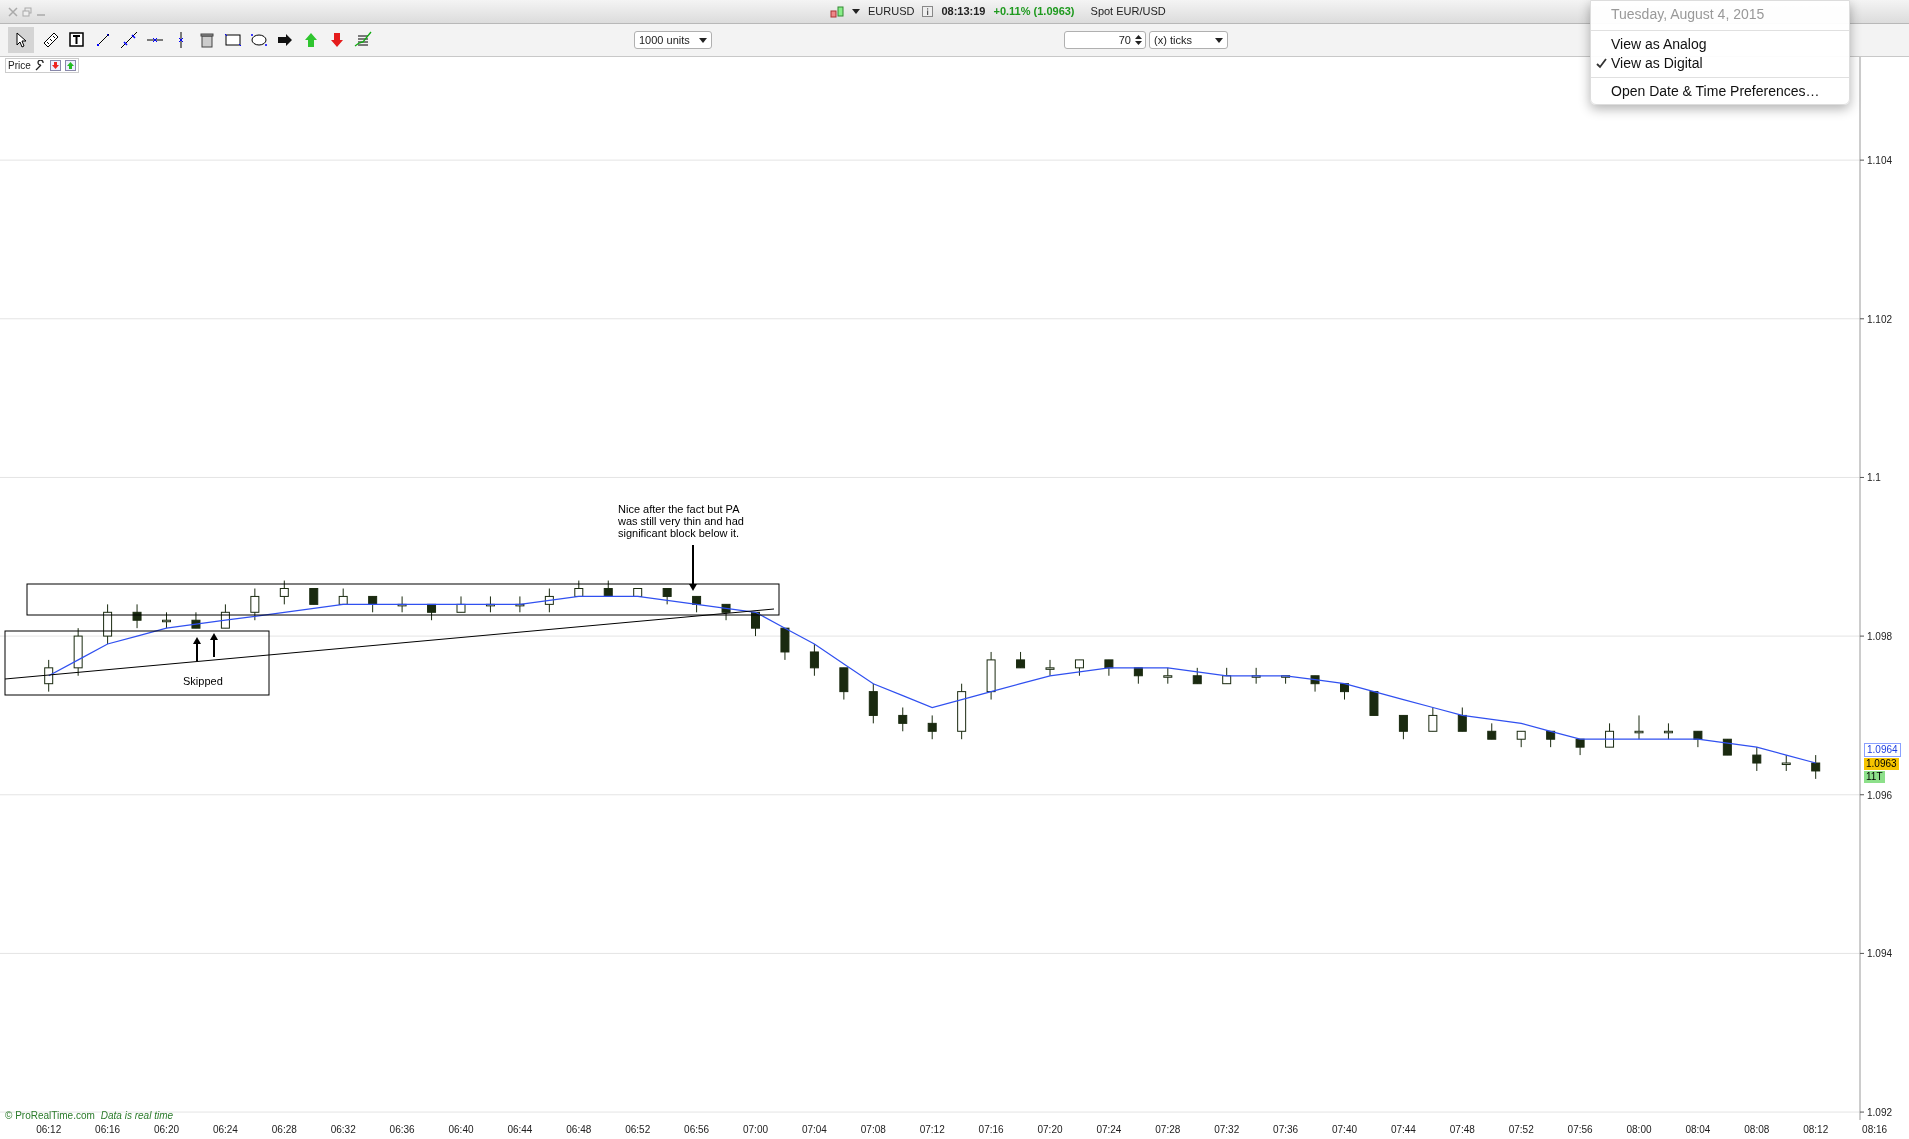 This screenshot has width=1909, height=1139. I want to click on line-icon, so click(129, 40).